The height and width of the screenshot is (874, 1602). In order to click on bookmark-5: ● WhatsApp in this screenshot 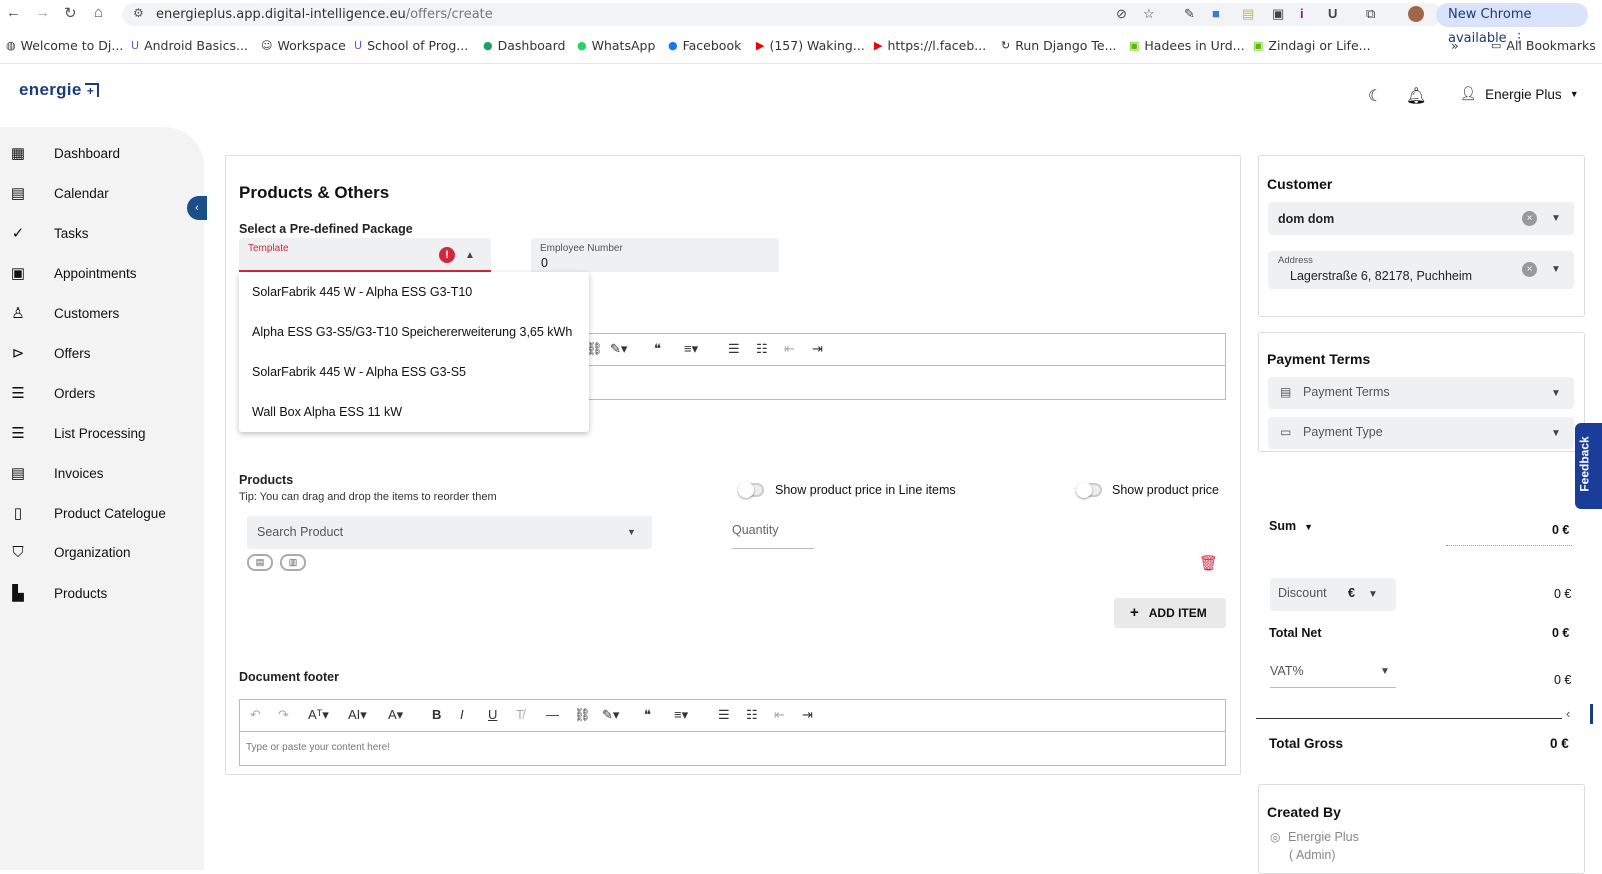, I will do `click(616, 45)`.